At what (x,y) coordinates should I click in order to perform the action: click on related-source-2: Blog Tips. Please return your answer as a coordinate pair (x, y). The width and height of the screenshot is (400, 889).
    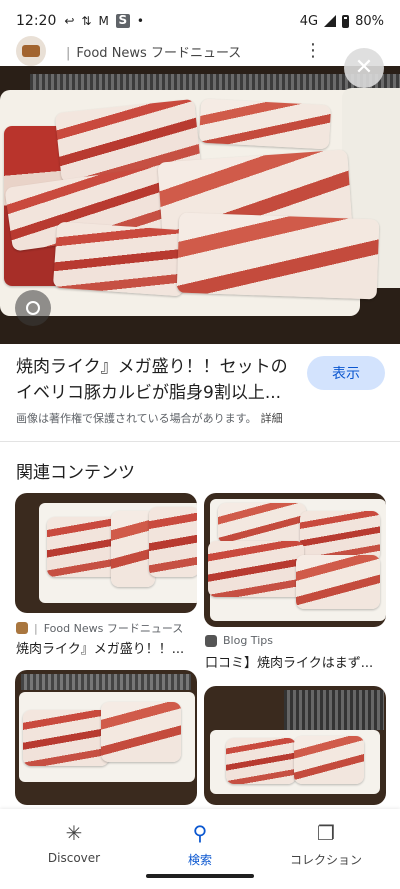
    Looking at the image, I should click on (239, 640).